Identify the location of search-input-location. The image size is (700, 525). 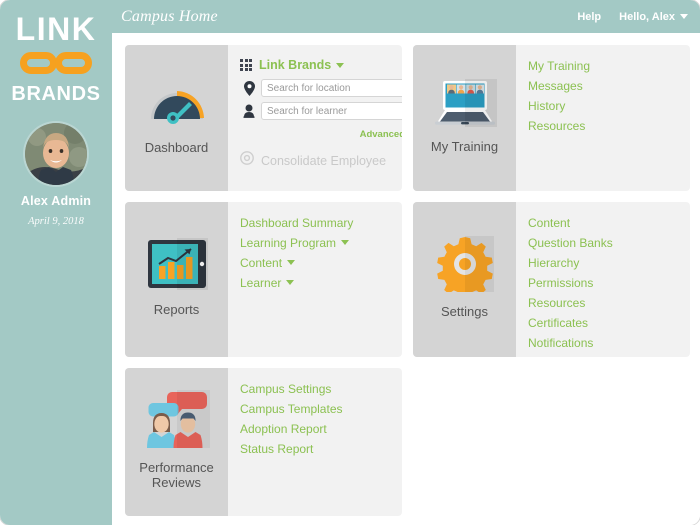
(331, 88).